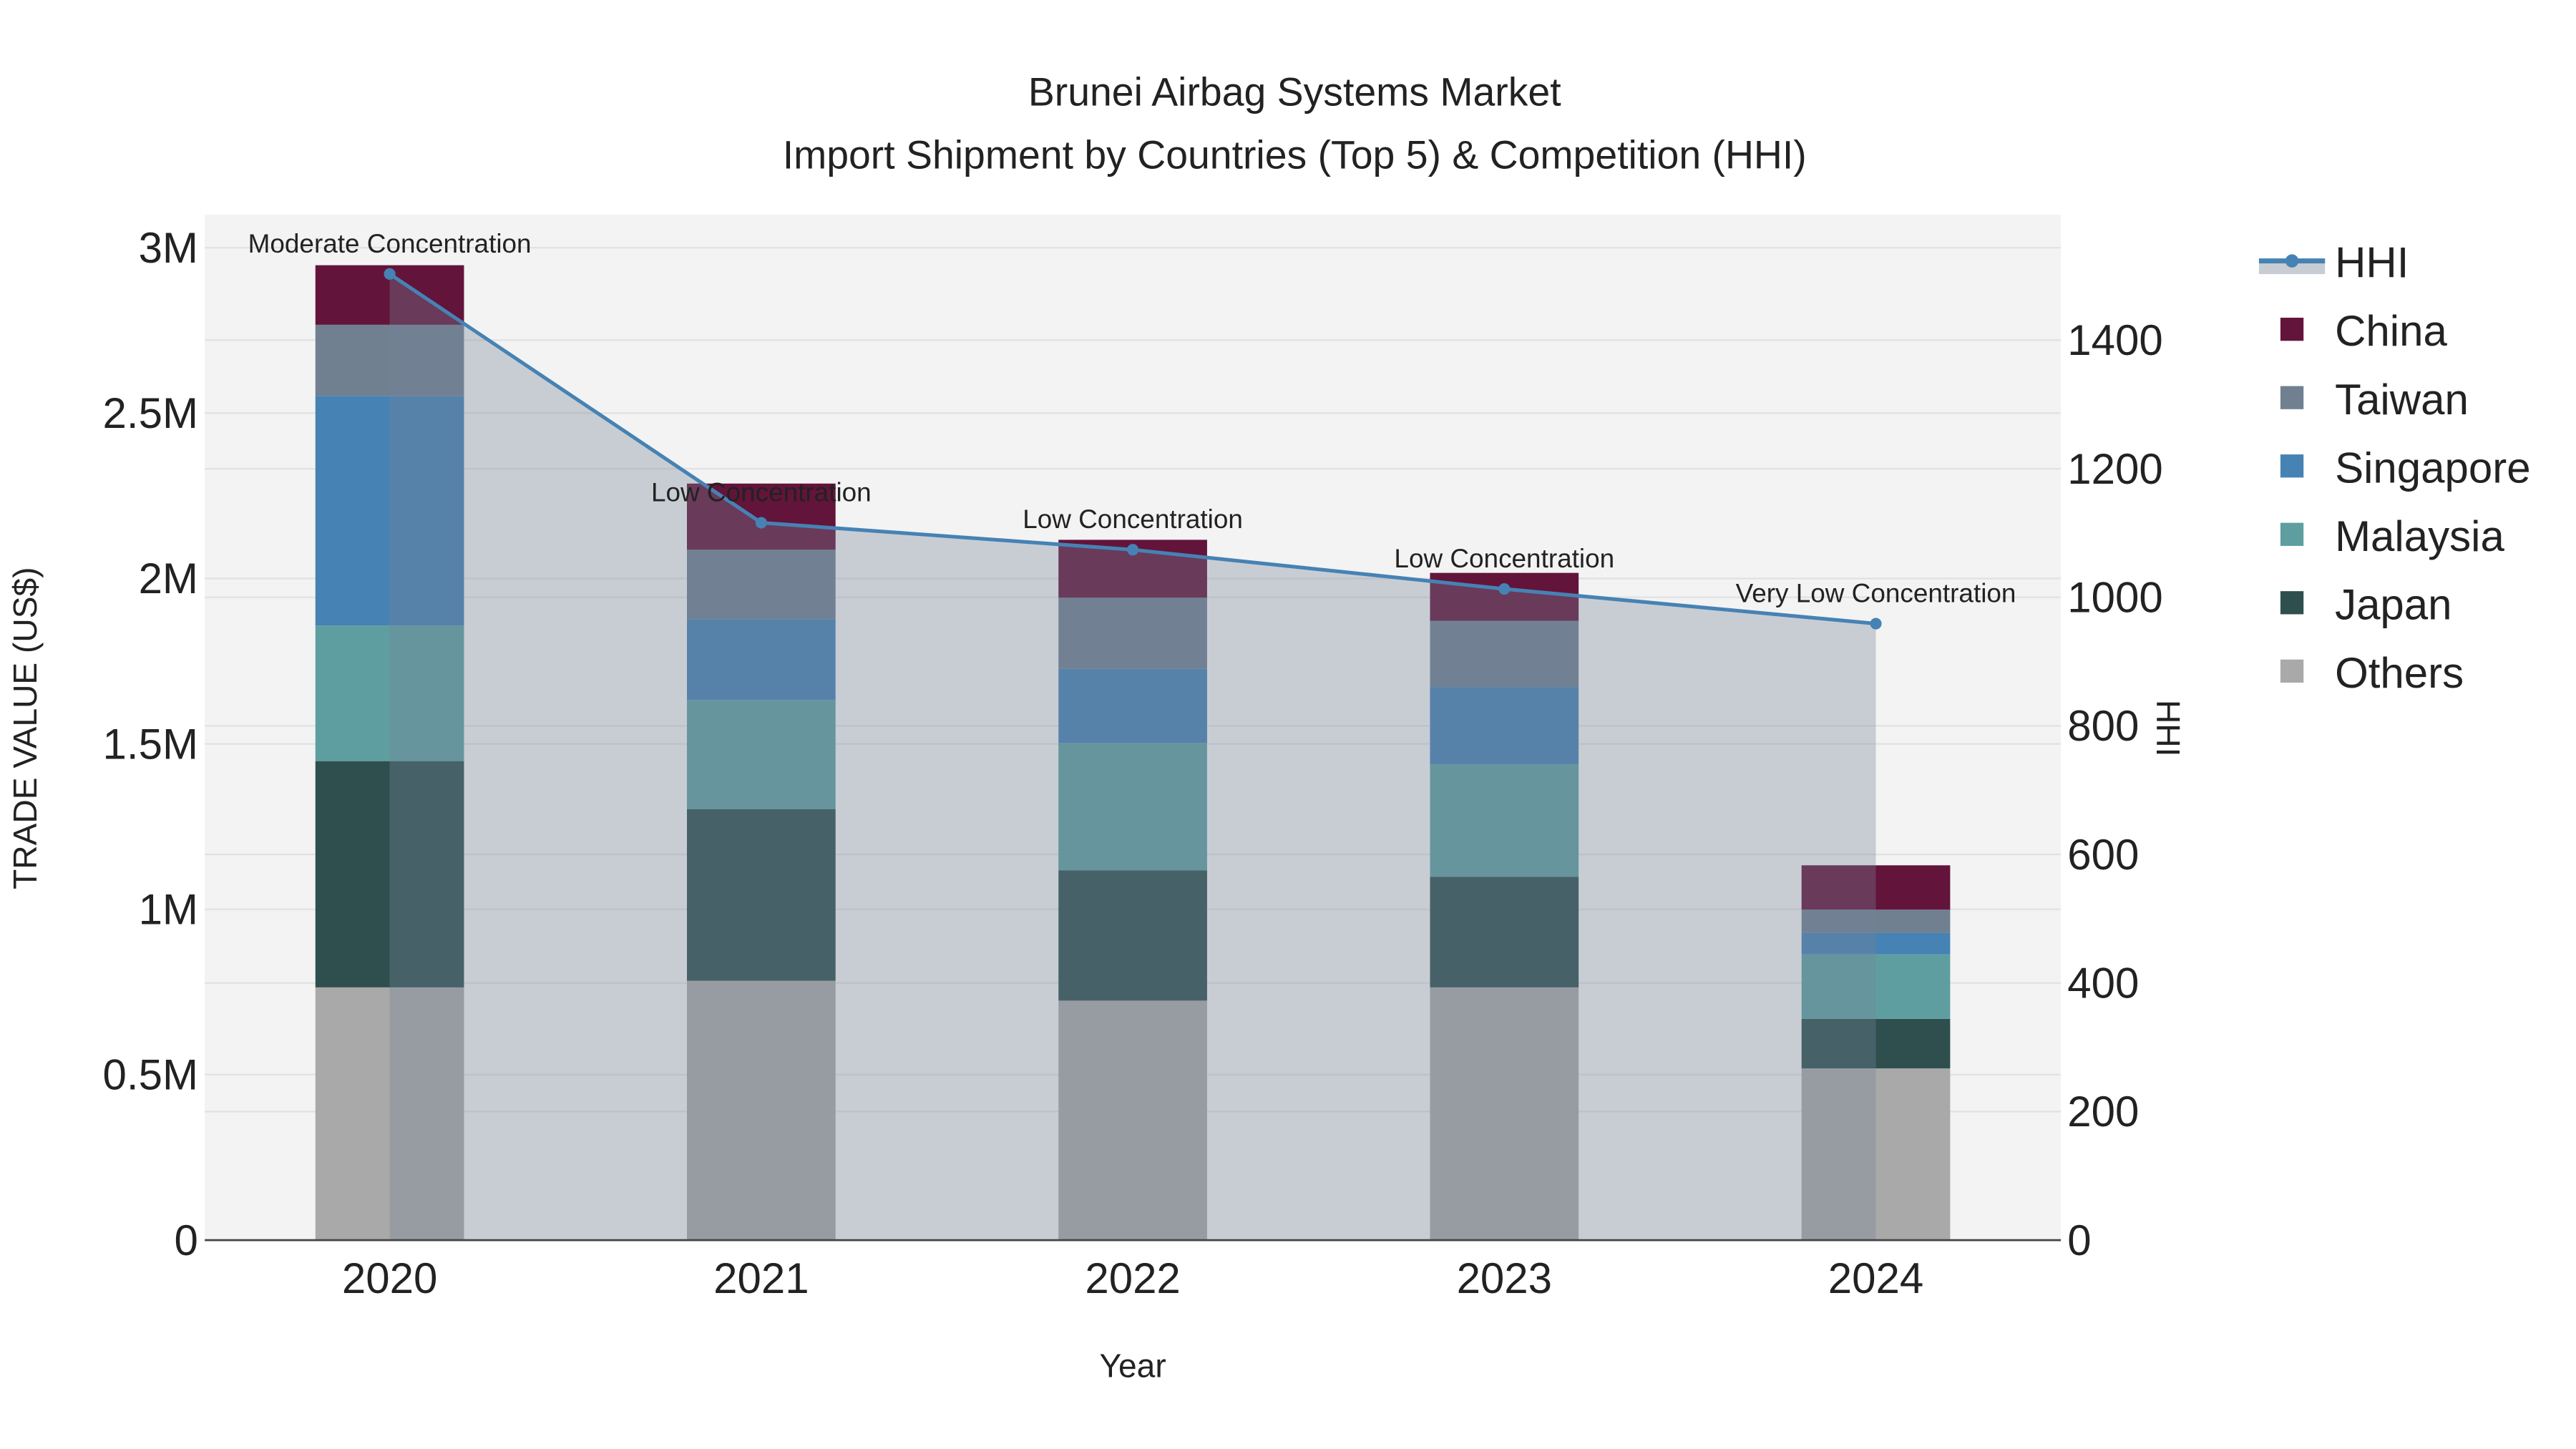 This screenshot has height=1449, width=2576. Describe the element at coordinates (2292, 261) in the screenshot. I see `legend-hhi-marker` at that location.